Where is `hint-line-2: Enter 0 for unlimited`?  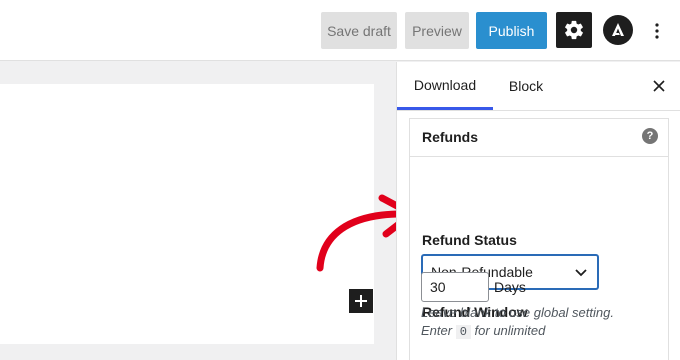
hint-line-2: Enter 0 for unlimited is located at coordinates (517, 331).